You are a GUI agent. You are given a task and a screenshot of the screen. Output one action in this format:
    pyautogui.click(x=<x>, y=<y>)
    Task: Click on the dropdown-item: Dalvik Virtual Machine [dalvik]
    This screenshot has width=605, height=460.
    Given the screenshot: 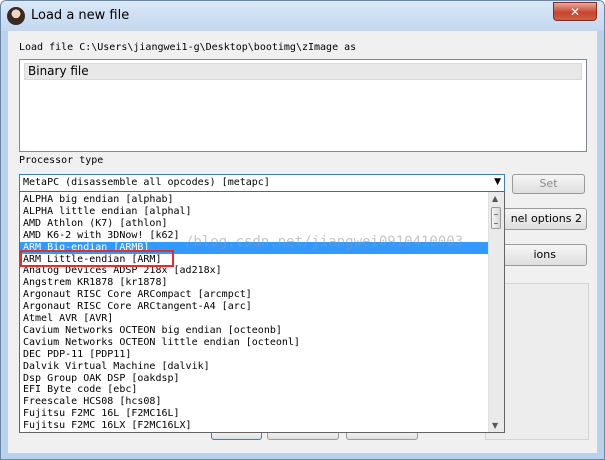 What is the action you would take?
    pyautogui.click(x=255, y=367)
    